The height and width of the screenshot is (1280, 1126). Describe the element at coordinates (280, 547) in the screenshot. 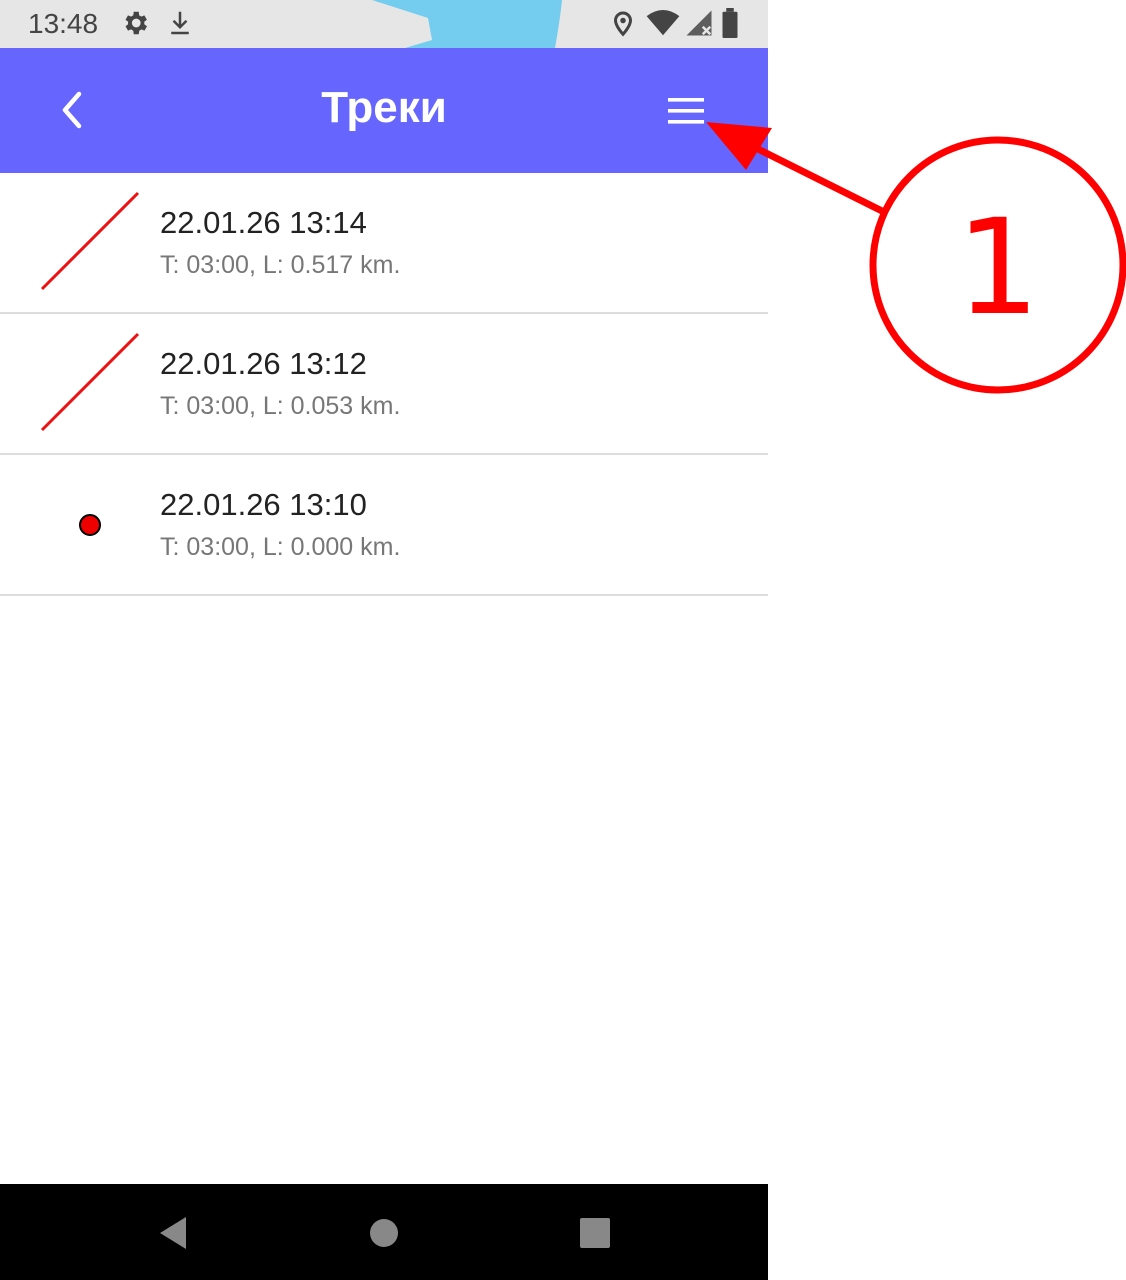

I see `track-subtitle: T: 03:00, L: 0.000 km.` at that location.